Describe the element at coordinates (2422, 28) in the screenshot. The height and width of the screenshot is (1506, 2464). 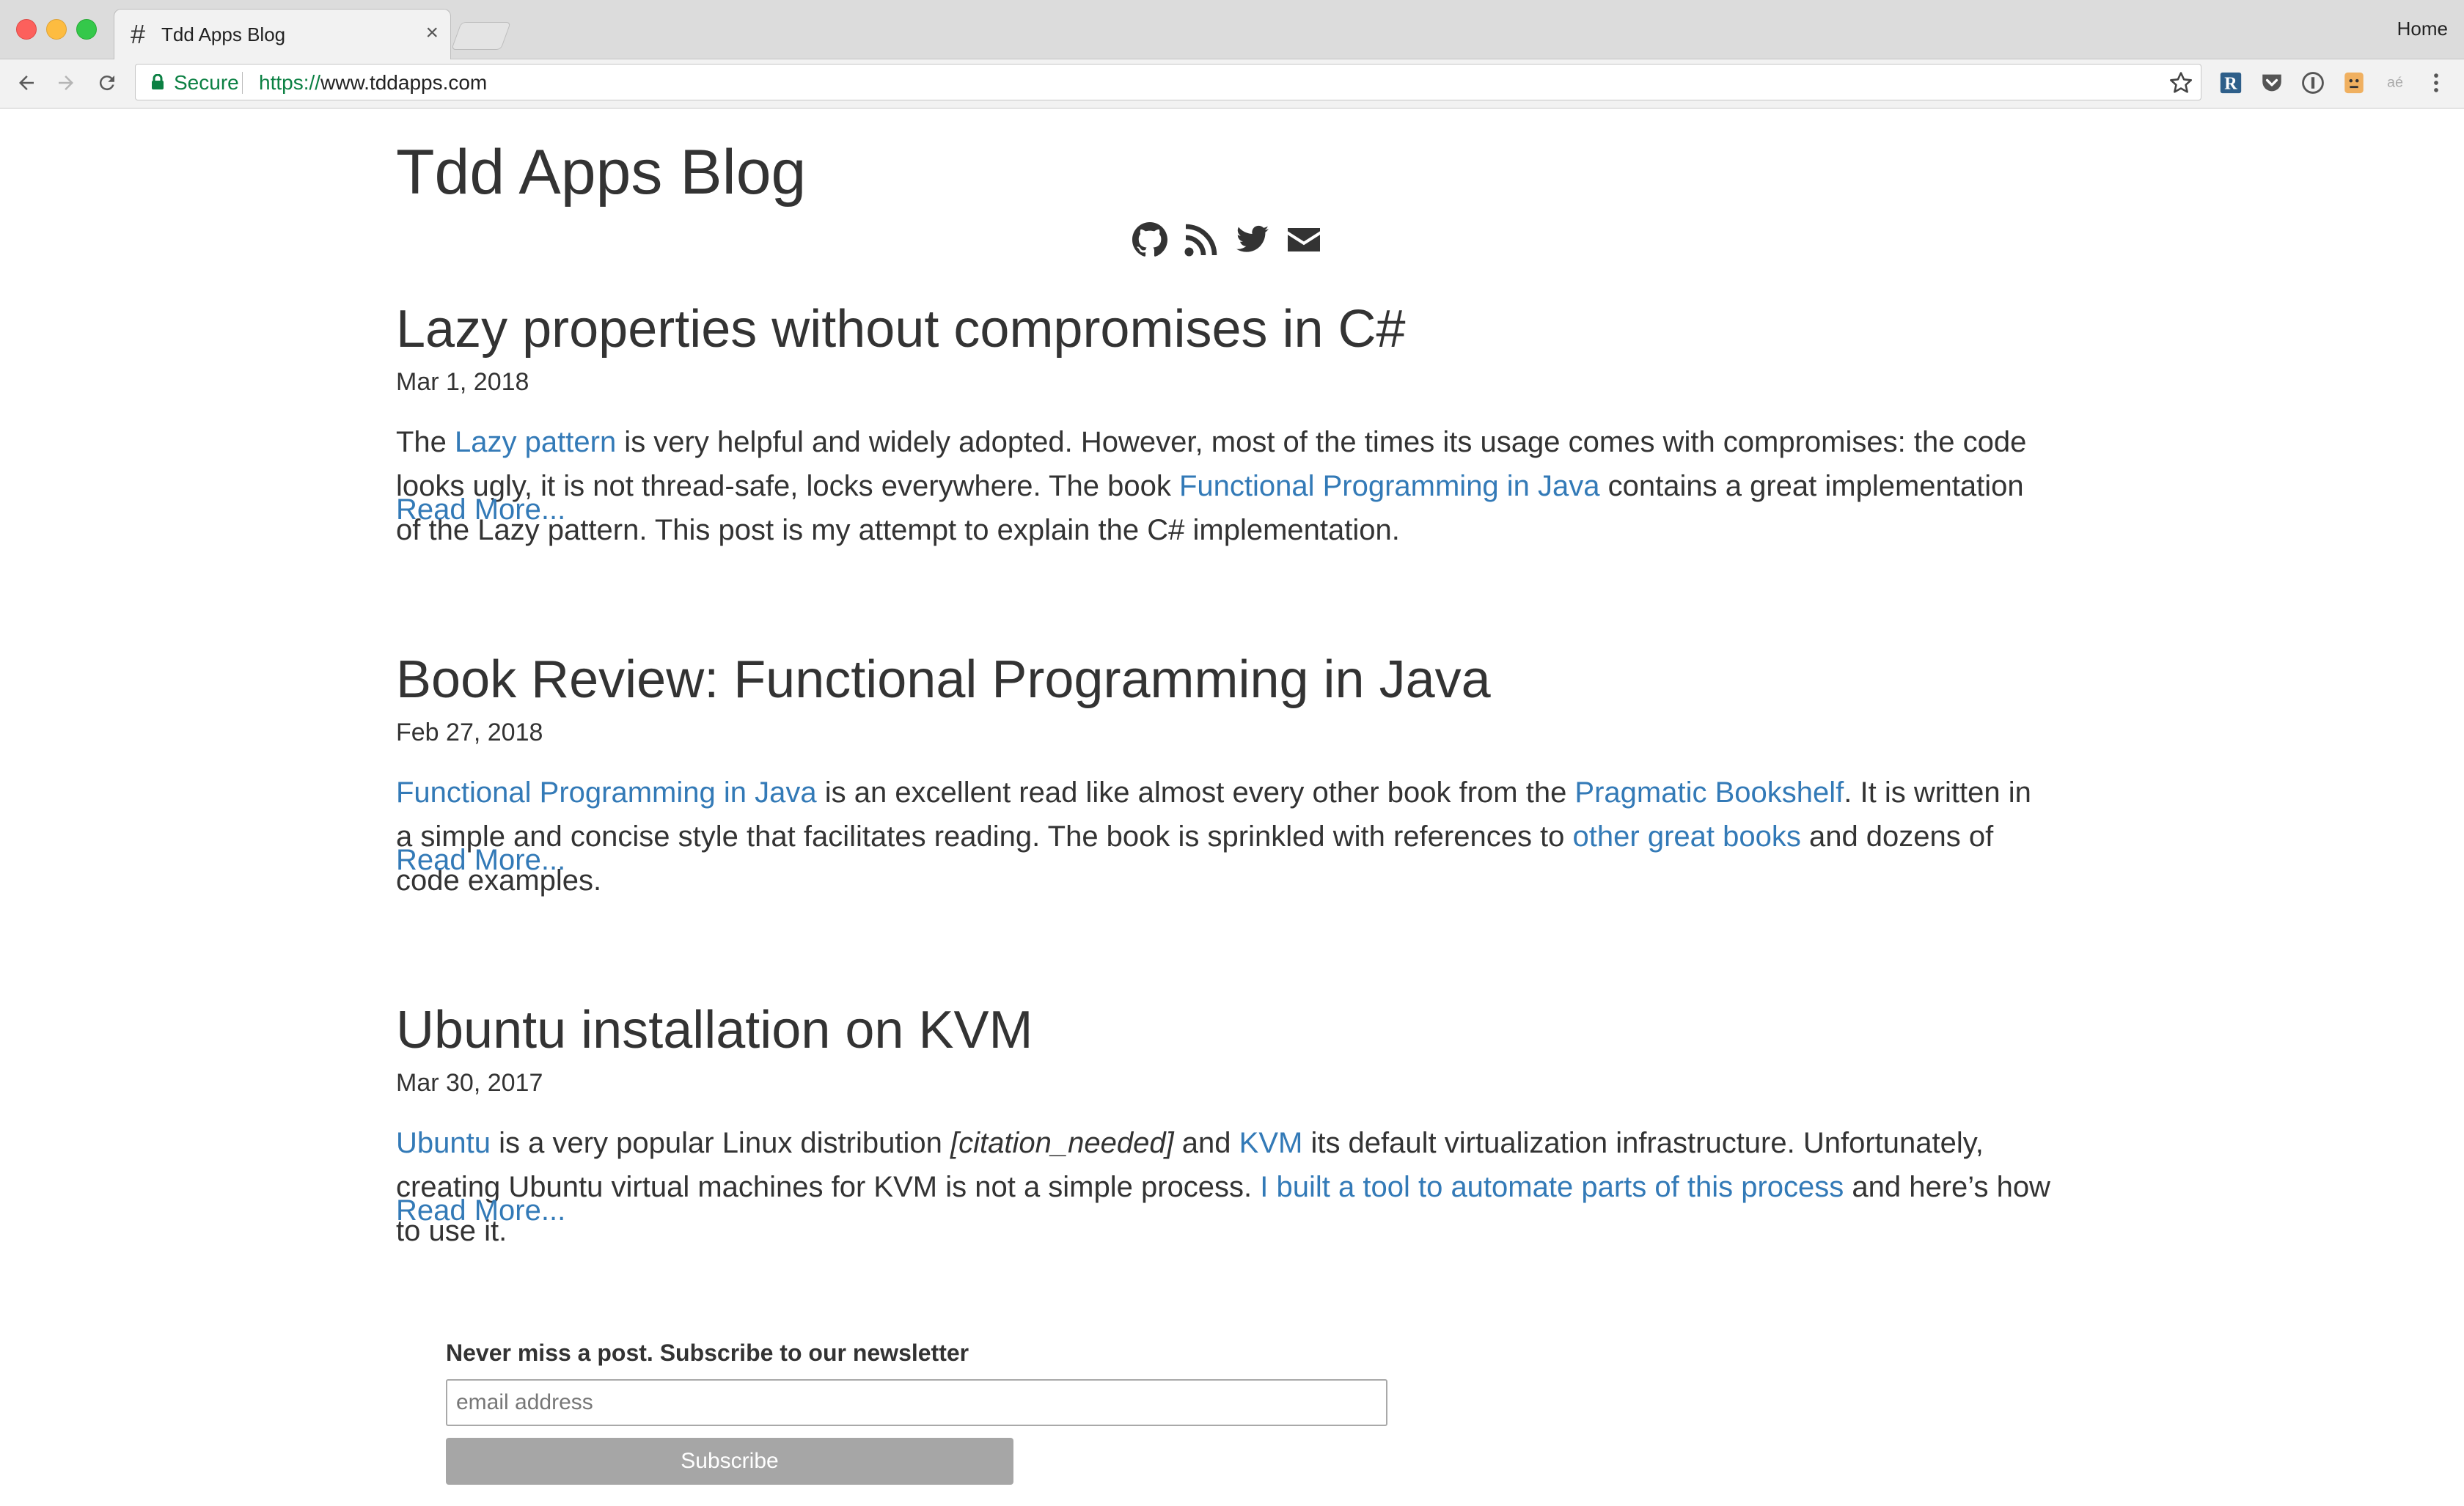
I see `profile-button: Home` at that location.